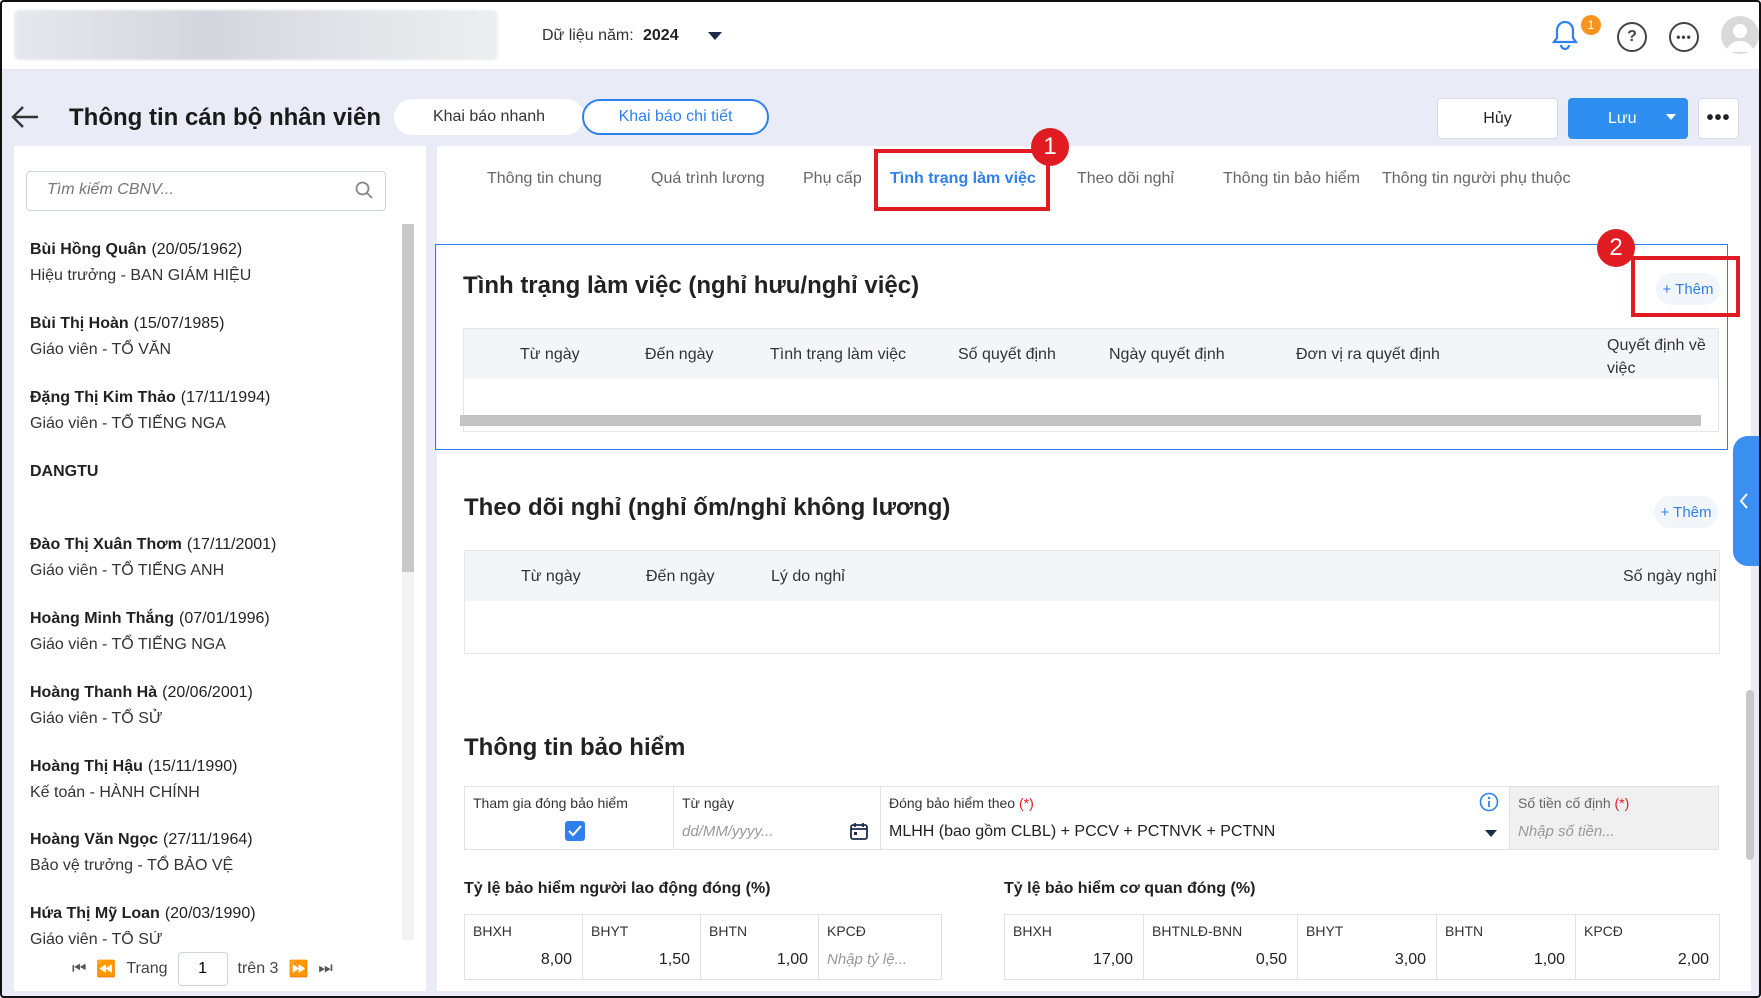 This screenshot has height=998, width=1761. I want to click on more-actions-button: •••, so click(1718, 118).